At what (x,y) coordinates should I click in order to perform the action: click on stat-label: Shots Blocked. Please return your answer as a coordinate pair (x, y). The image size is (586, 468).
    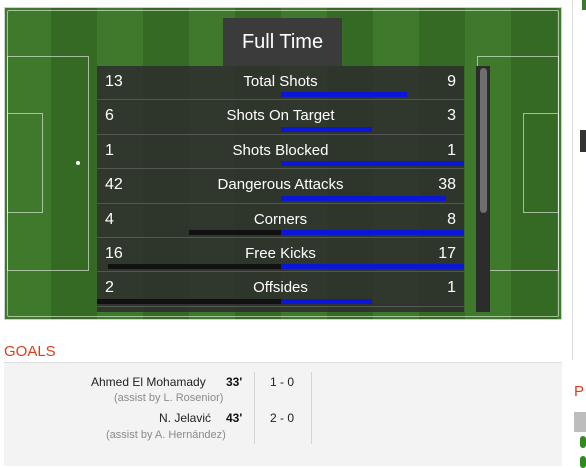
    Looking at the image, I should click on (280, 150).